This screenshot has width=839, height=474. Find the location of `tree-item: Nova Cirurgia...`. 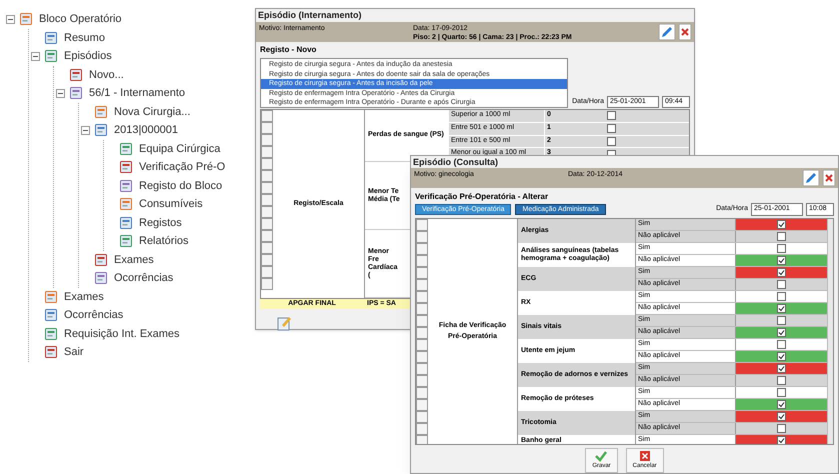

tree-item: Nova Cirurgia... is located at coordinates (152, 112).